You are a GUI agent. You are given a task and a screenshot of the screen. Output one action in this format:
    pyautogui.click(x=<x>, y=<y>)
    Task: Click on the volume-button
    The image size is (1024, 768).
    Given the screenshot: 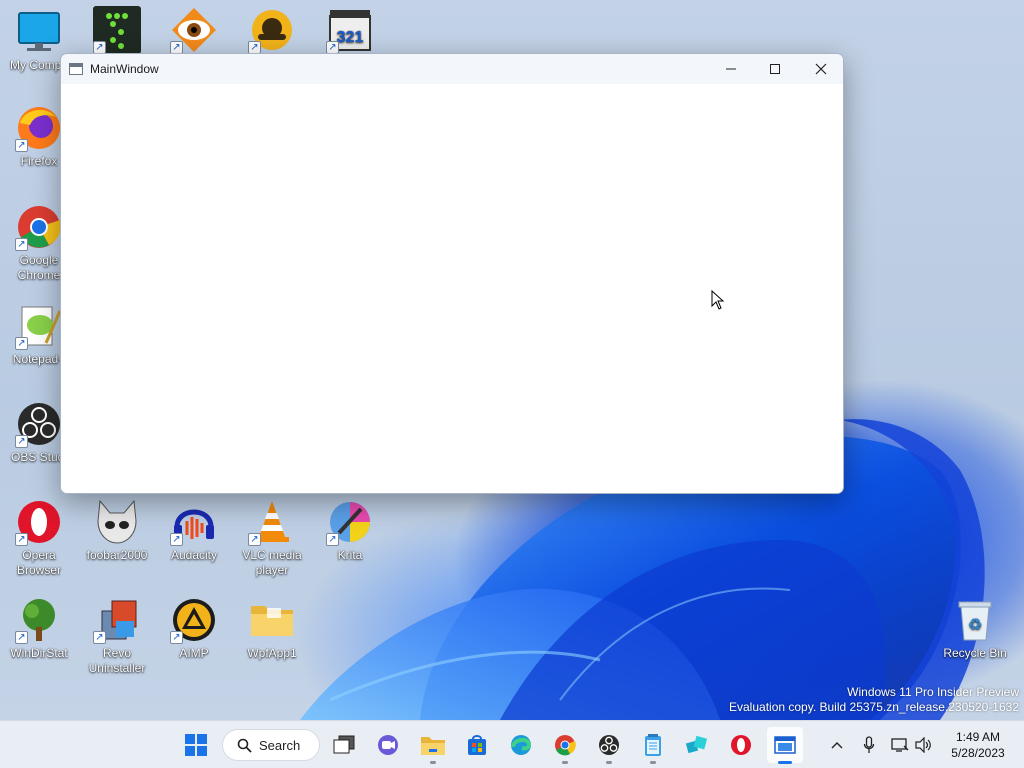 What is the action you would take?
    pyautogui.click(x=924, y=745)
    